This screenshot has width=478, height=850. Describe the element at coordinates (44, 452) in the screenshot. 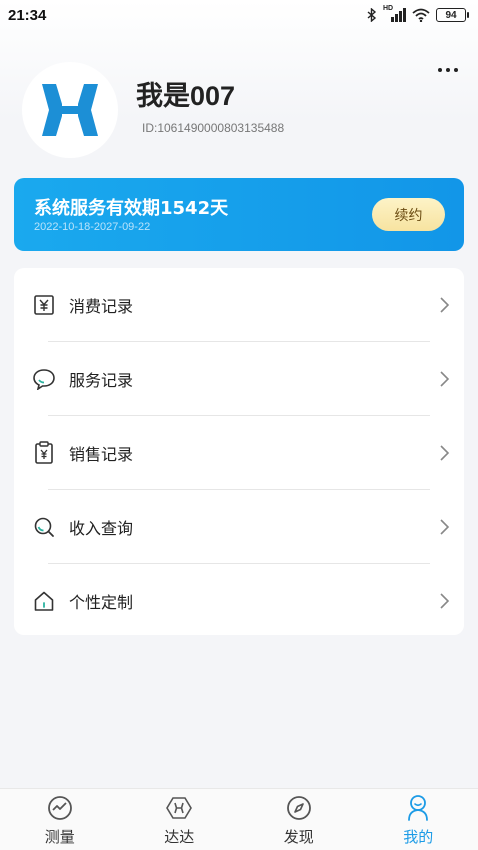

I see `clipboard-yuan-icon` at that location.